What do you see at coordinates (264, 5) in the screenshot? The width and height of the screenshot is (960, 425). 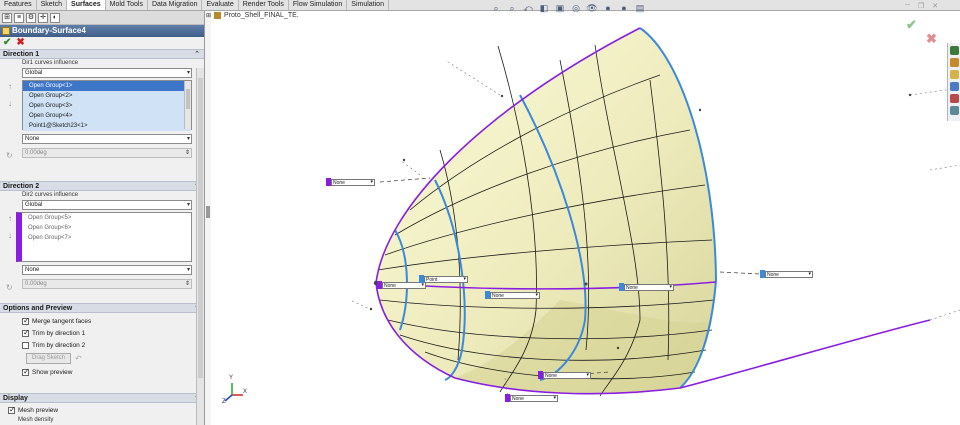 I see `tab-render-tools: Render Tools` at bounding box center [264, 5].